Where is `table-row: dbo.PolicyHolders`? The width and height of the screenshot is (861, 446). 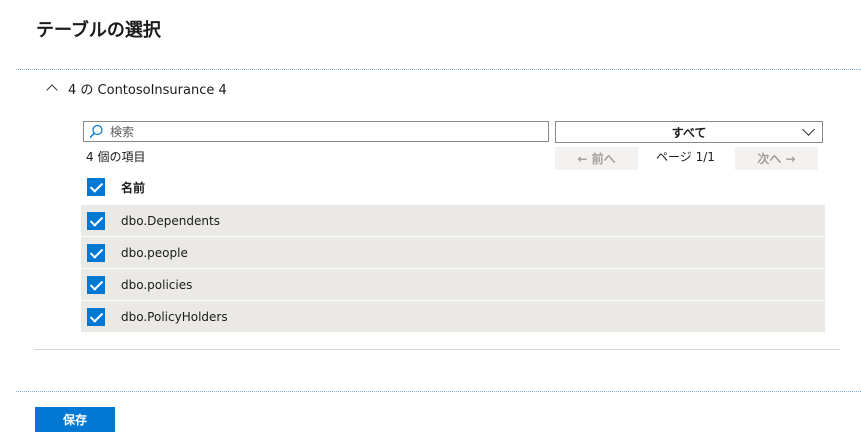
table-row: dbo.PolicyHolders is located at coordinates (453, 316).